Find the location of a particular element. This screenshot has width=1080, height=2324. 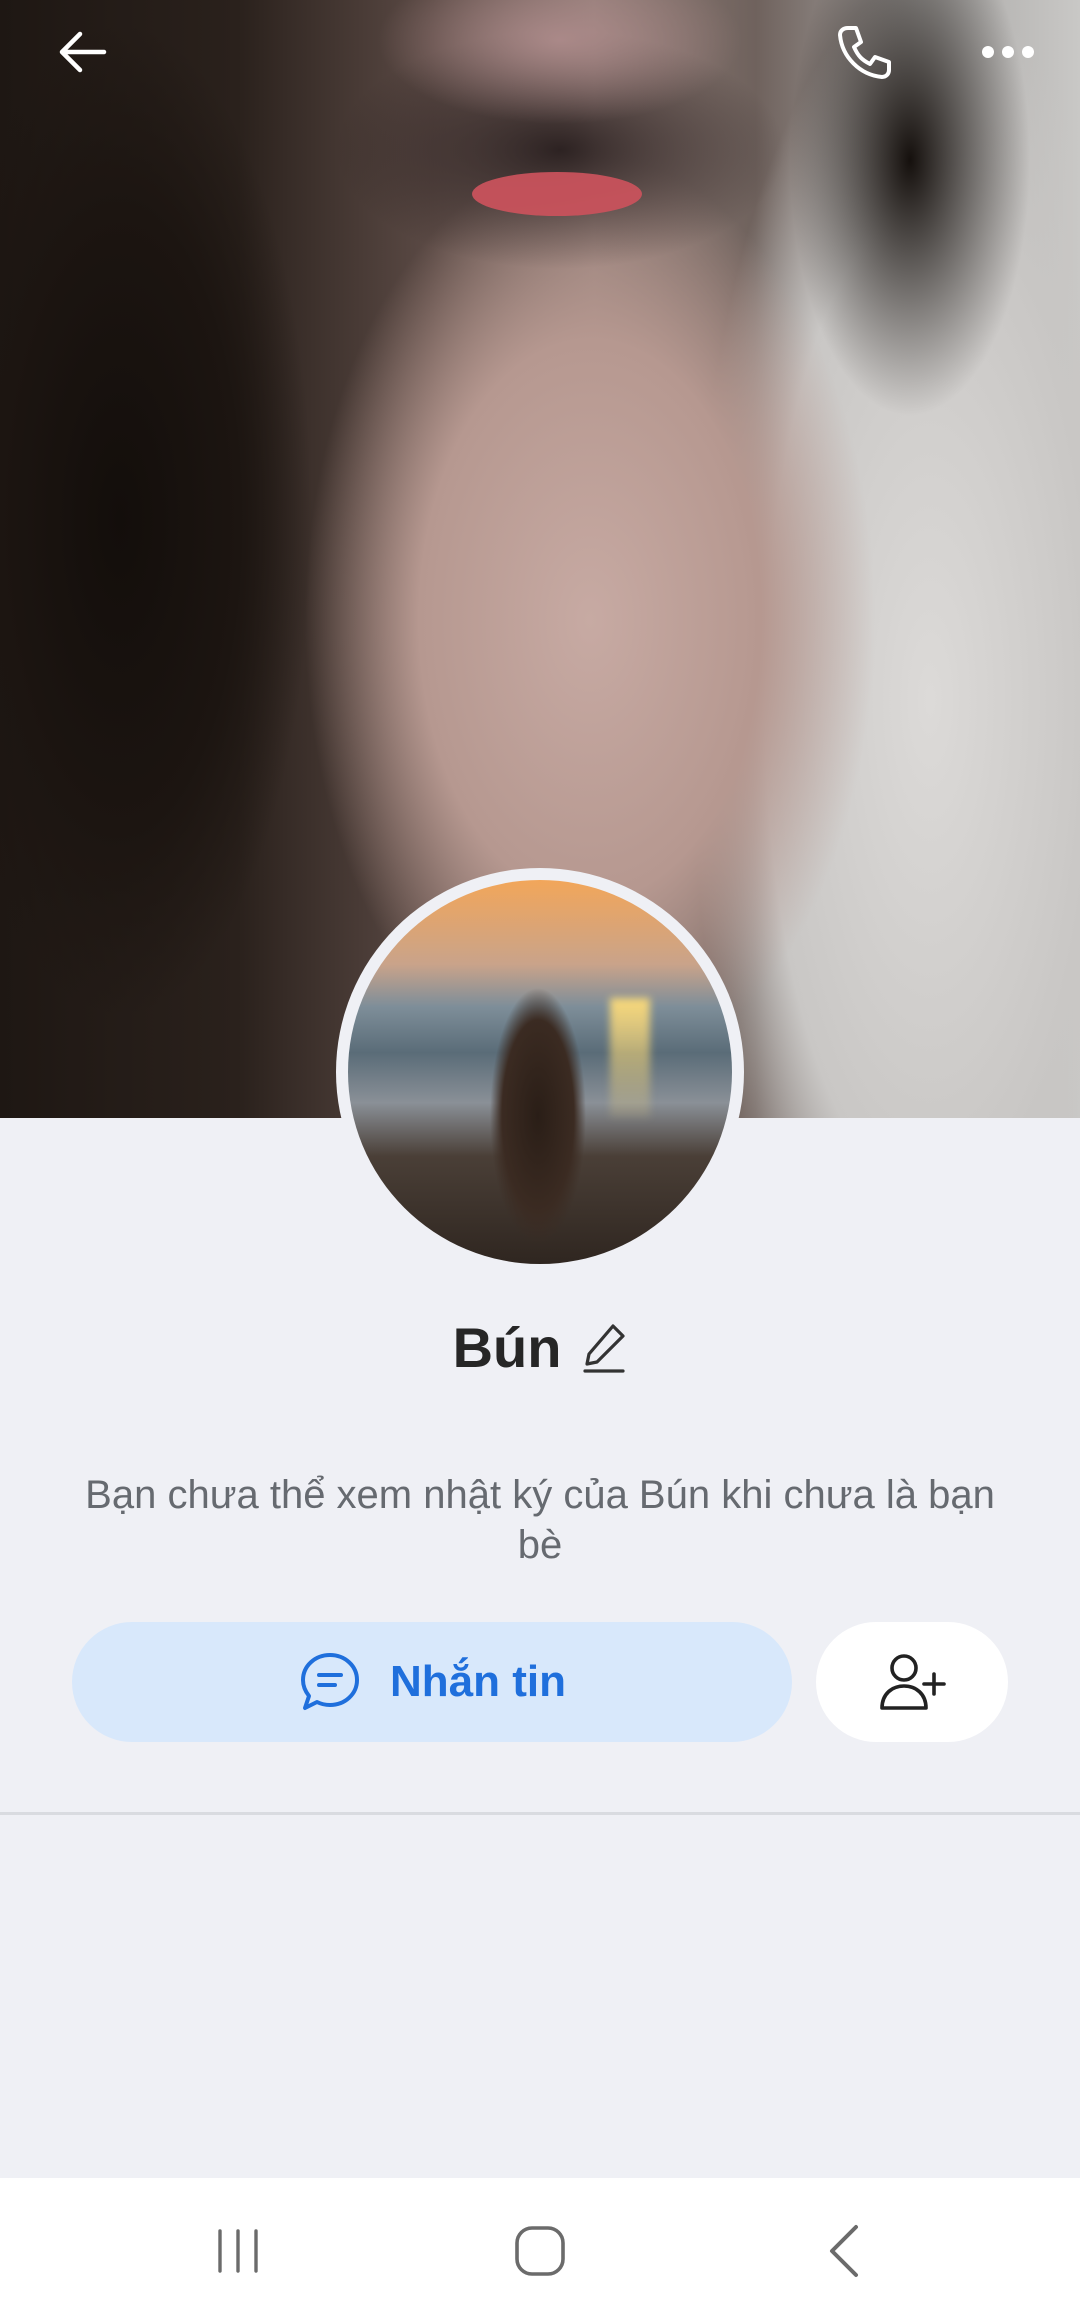

back-button is located at coordinates (82, 52).